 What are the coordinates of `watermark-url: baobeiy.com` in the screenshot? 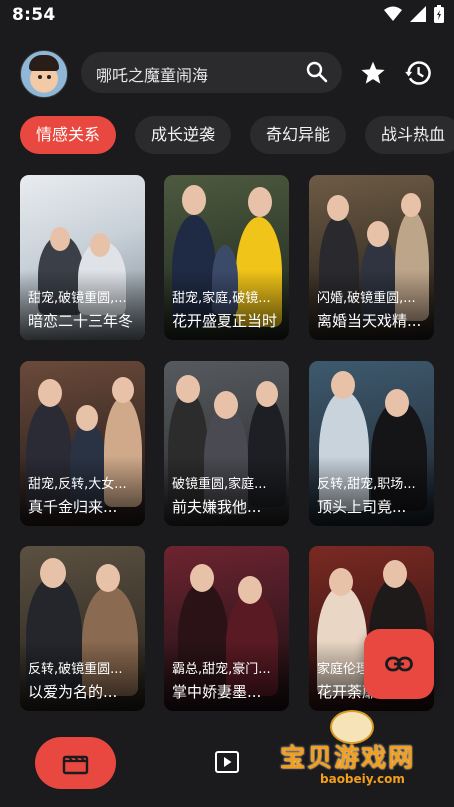 It's located at (362, 779).